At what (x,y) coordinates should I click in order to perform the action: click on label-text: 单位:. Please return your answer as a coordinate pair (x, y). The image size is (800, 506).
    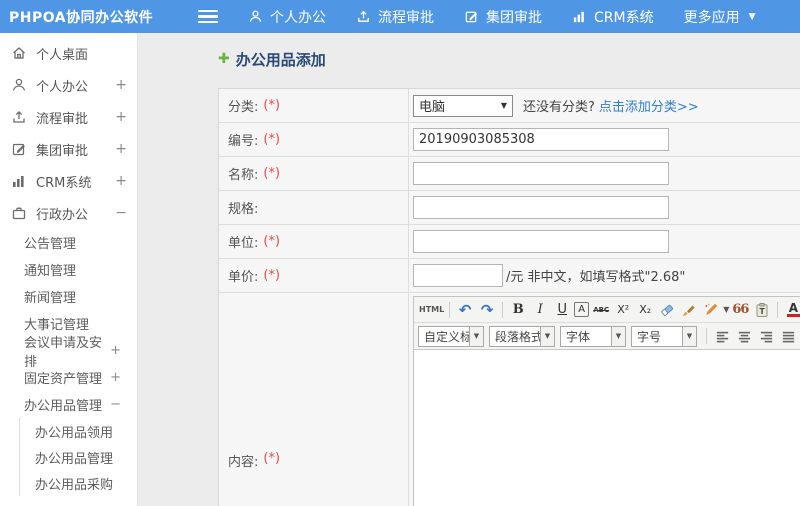
    Looking at the image, I should click on (243, 243).